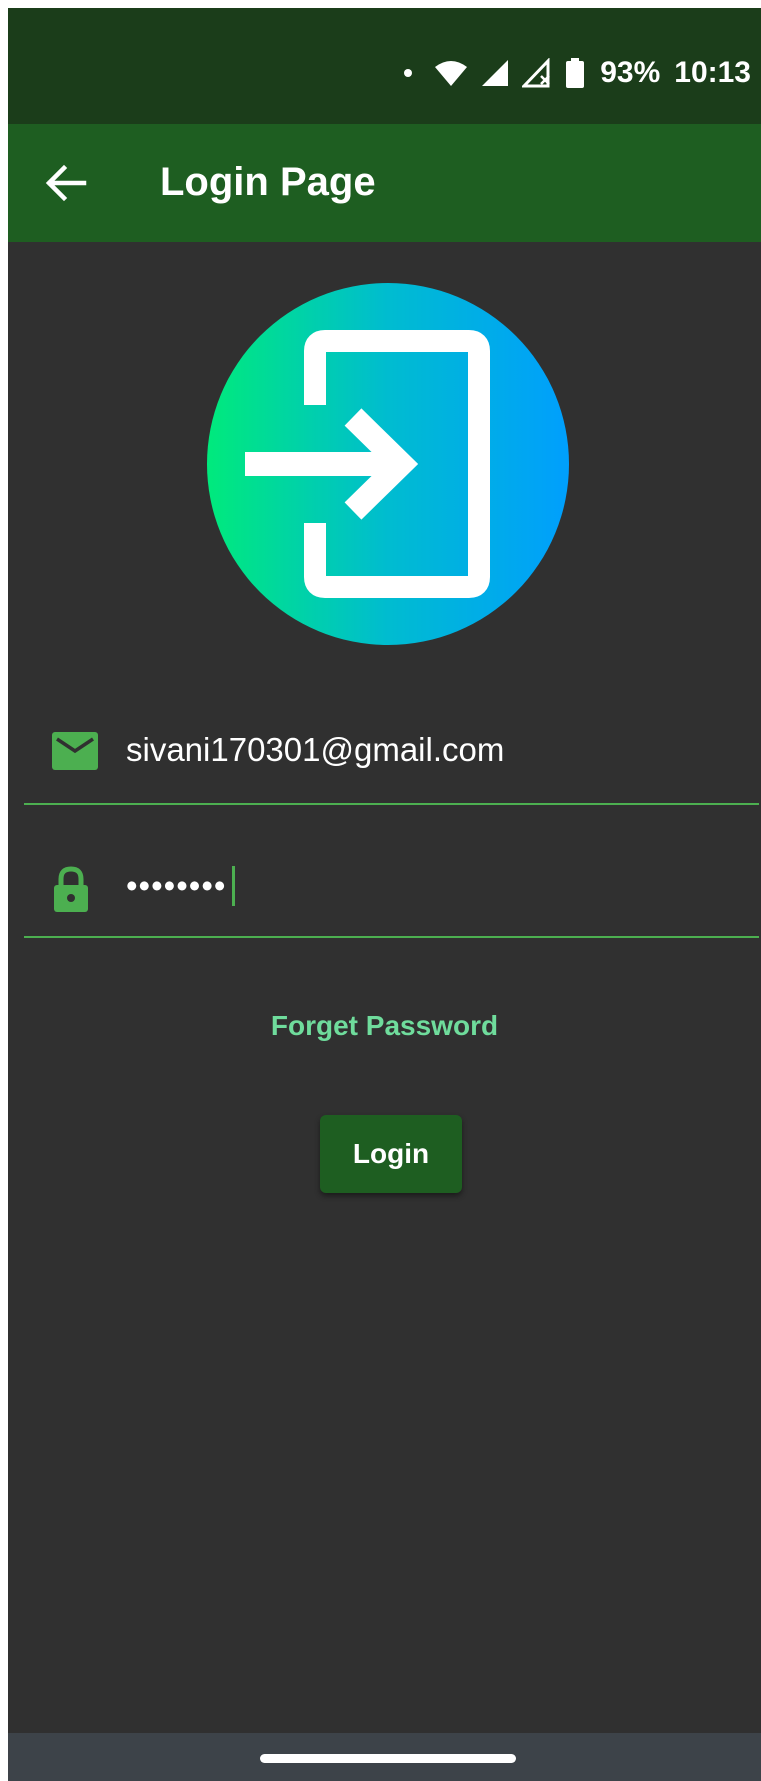  I want to click on password-input-value: ••••••••, so click(181, 886).